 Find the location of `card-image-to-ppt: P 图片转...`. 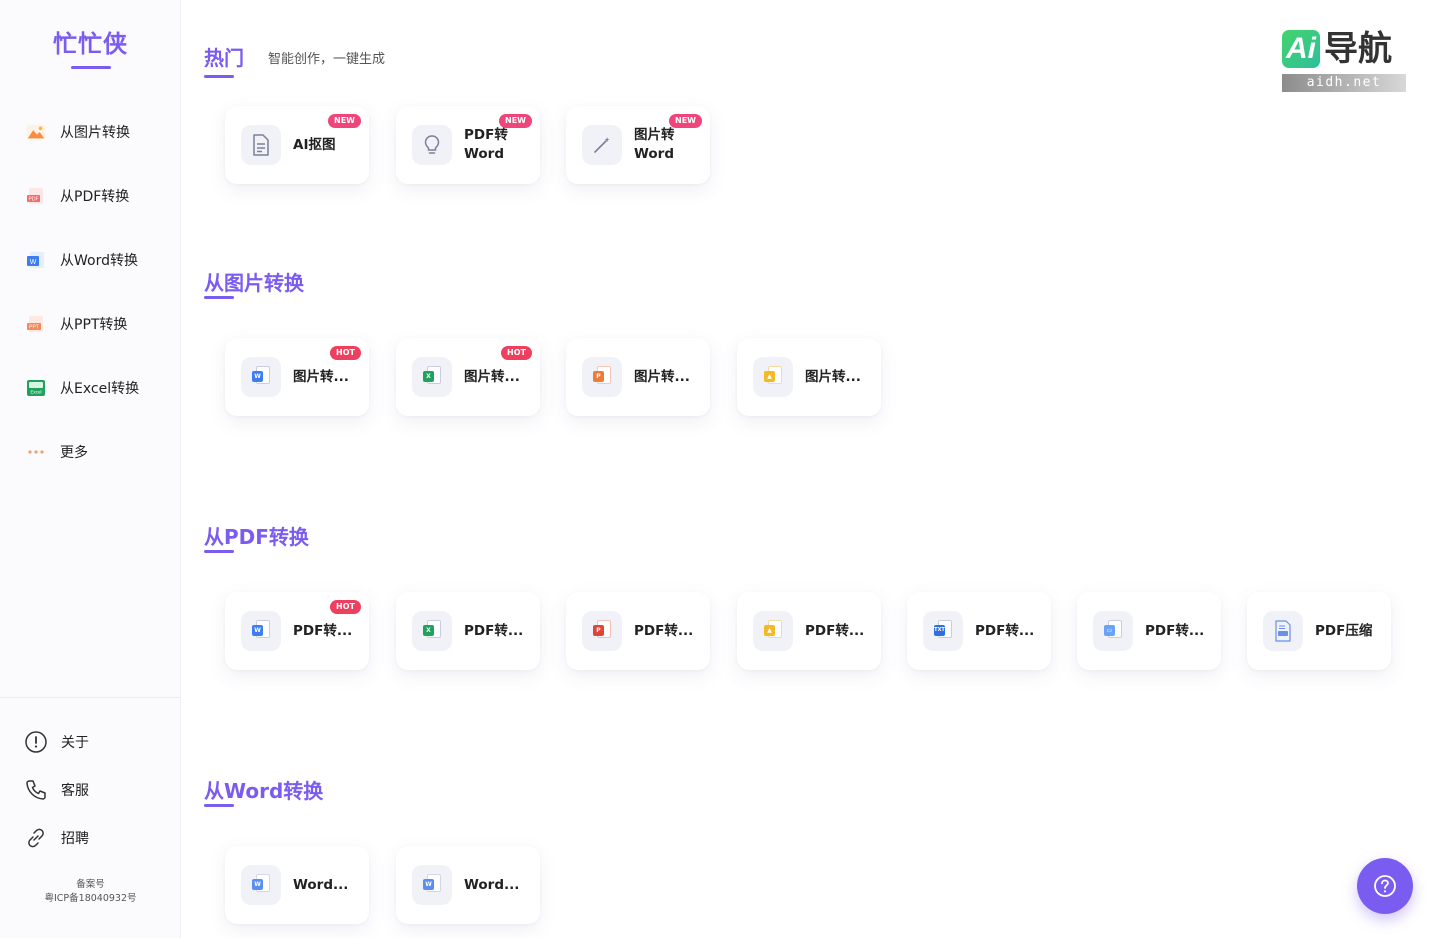

card-image-to-ppt: P 图片转... is located at coordinates (638, 377).